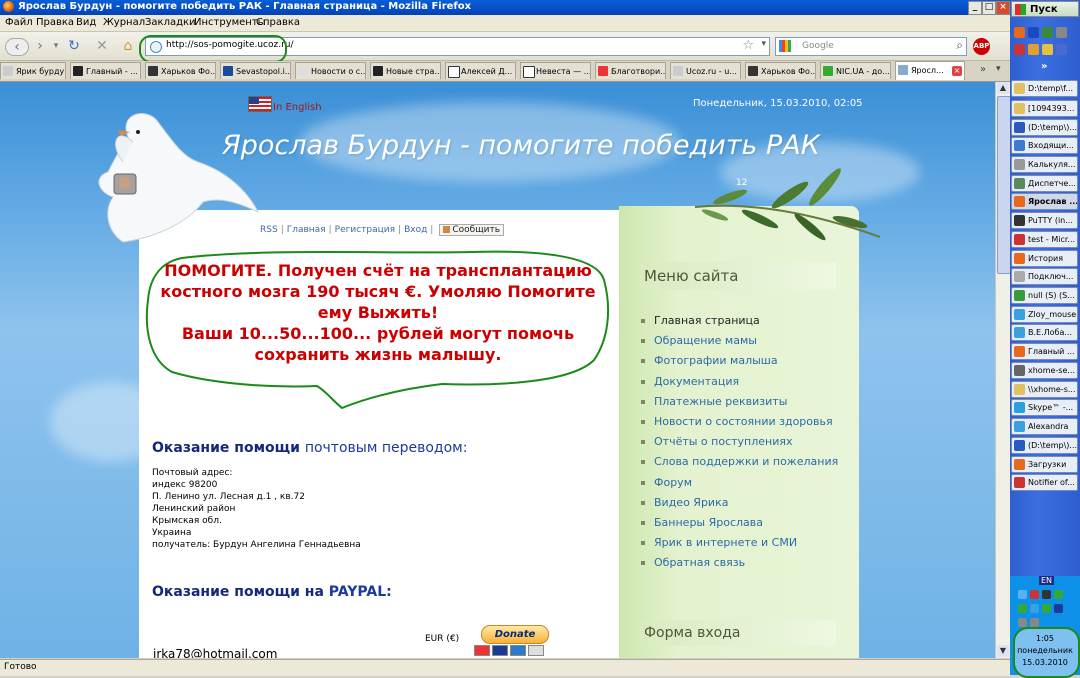 Image resolution: width=1080 pixels, height=678 pixels. What do you see at coordinates (739, 324) in the screenshot?
I see `menu-item-home: Главная страница` at bounding box center [739, 324].